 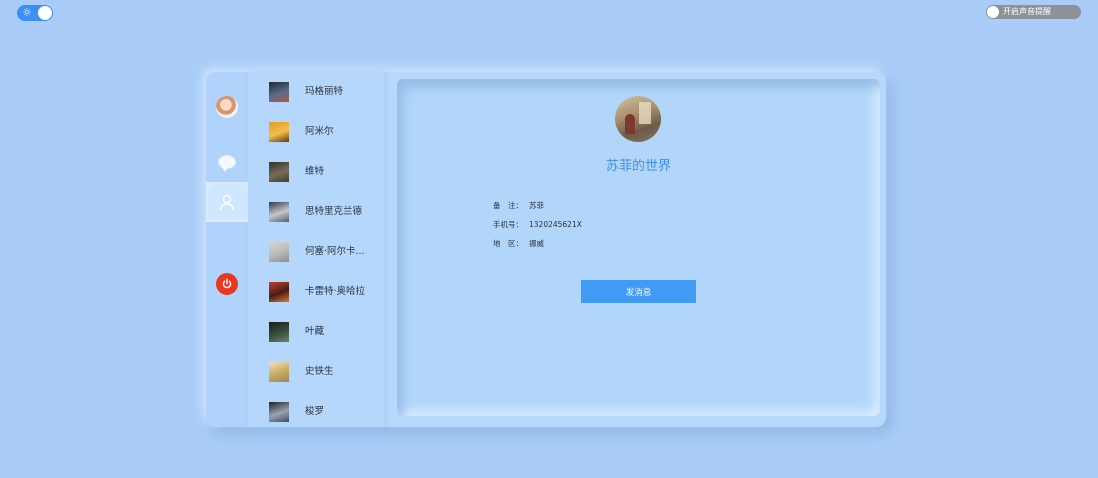 I want to click on contact-list: 玛格丽特阿米尔维特思特里克兰德 何塞·阿尔卡... 卡雷特·奥哈拉 叶藏史铁生梭罗, so click(x=316, y=249).